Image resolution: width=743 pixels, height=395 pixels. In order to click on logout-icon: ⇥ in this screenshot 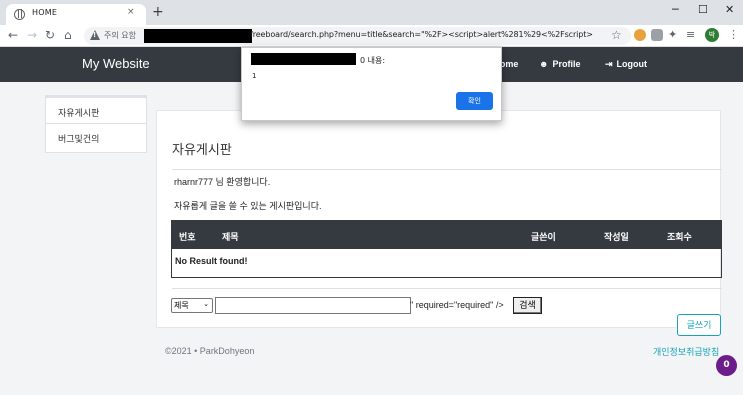, I will do `click(609, 64)`.